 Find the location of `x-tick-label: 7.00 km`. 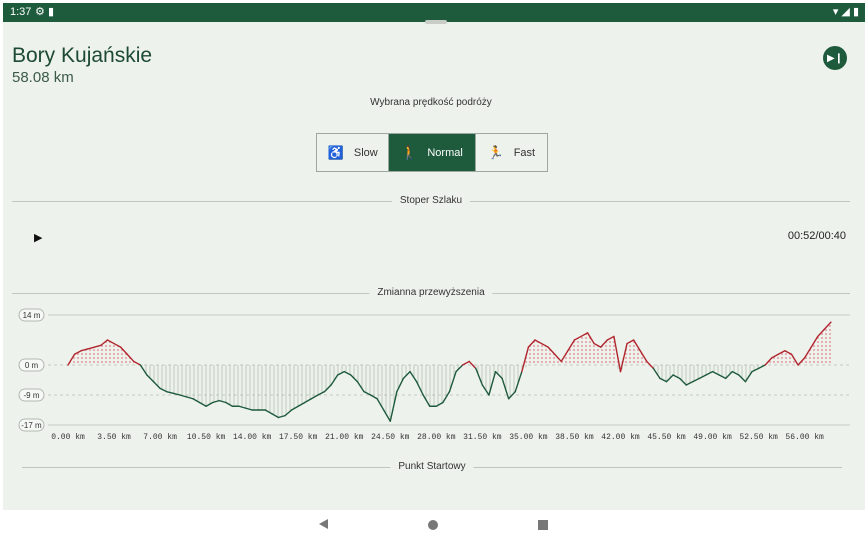

x-tick-label: 7.00 km is located at coordinates (160, 437).